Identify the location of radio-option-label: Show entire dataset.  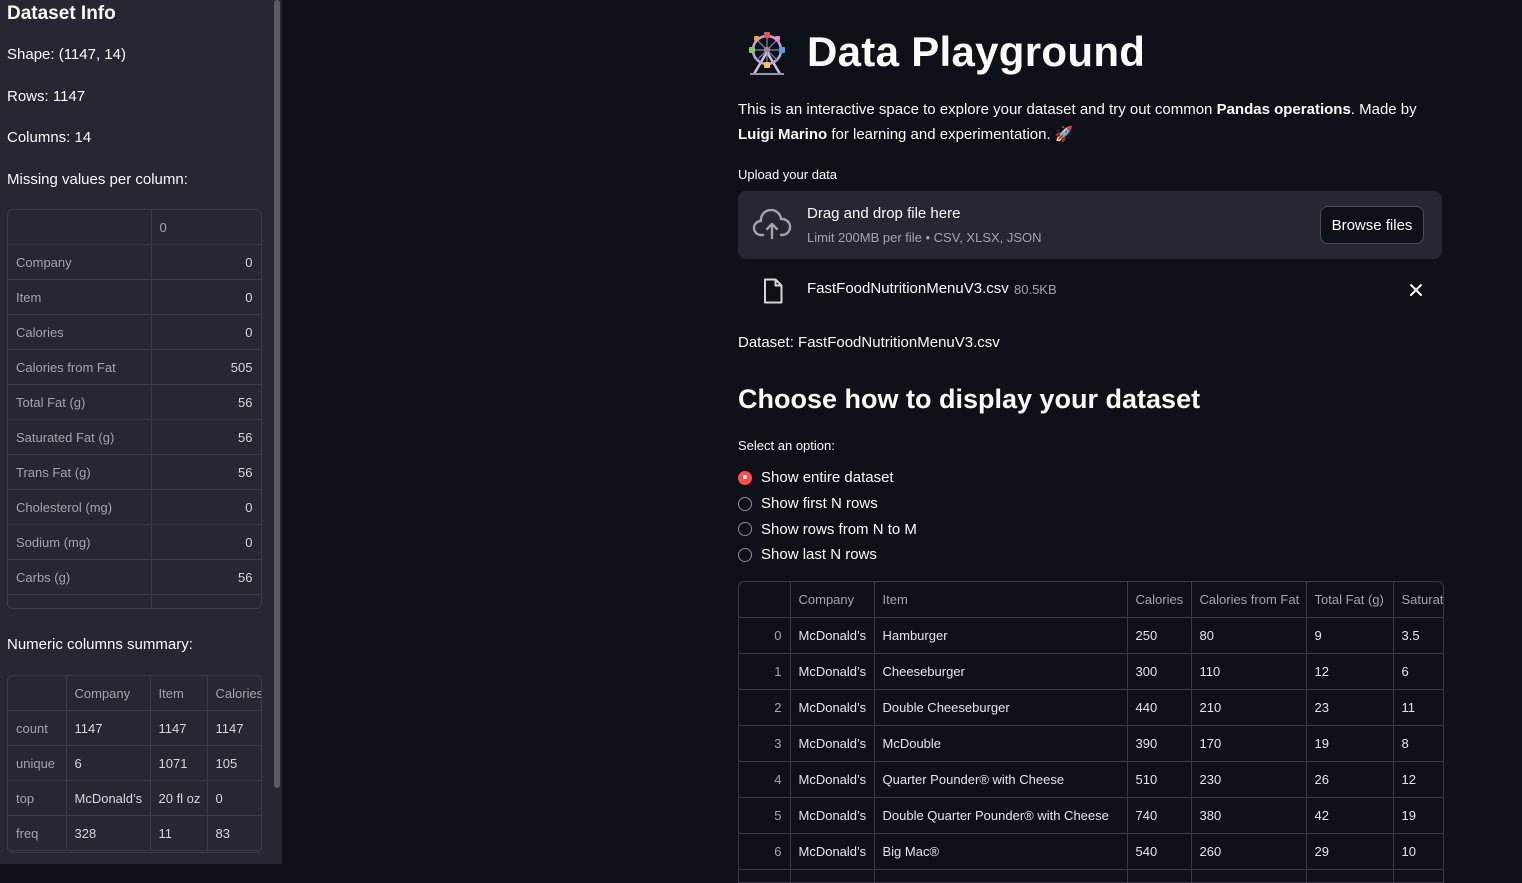
(827, 477).